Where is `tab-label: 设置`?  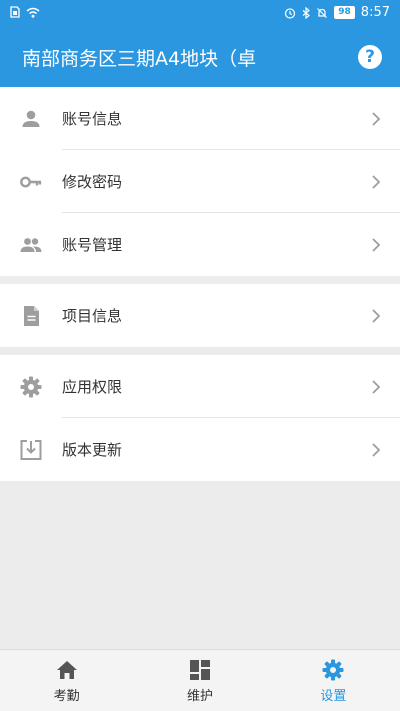 tab-label: 设置 is located at coordinates (333, 696).